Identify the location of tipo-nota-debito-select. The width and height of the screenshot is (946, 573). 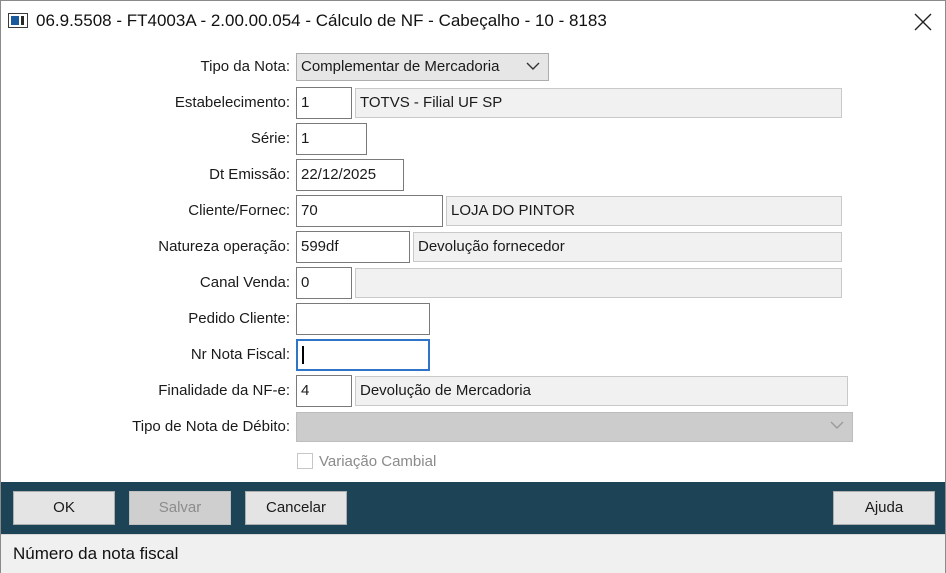
(574, 427).